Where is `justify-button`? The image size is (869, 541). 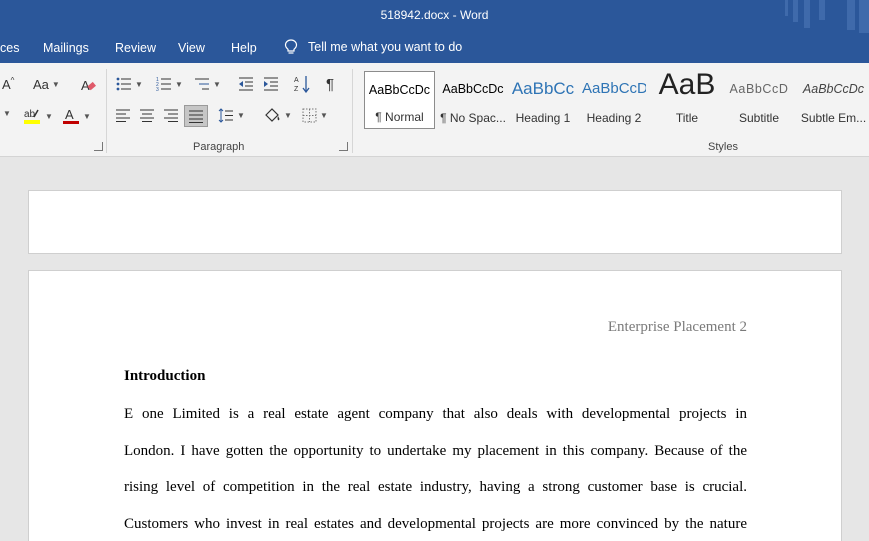 justify-button is located at coordinates (196, 116).